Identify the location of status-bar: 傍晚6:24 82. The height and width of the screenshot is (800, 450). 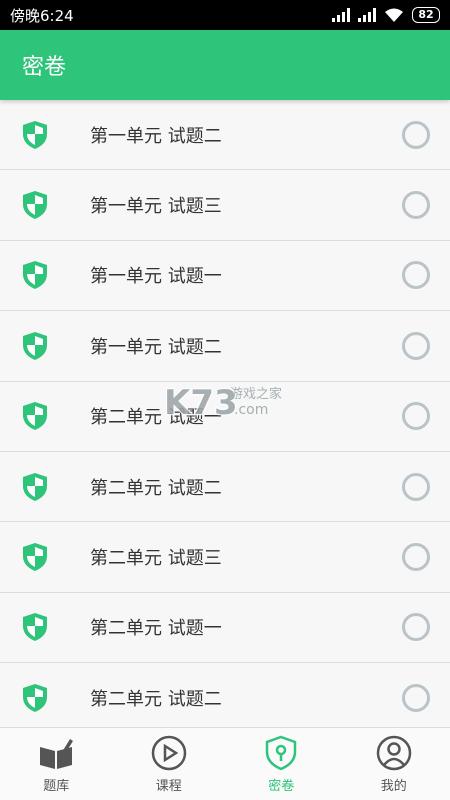
(225, 15).